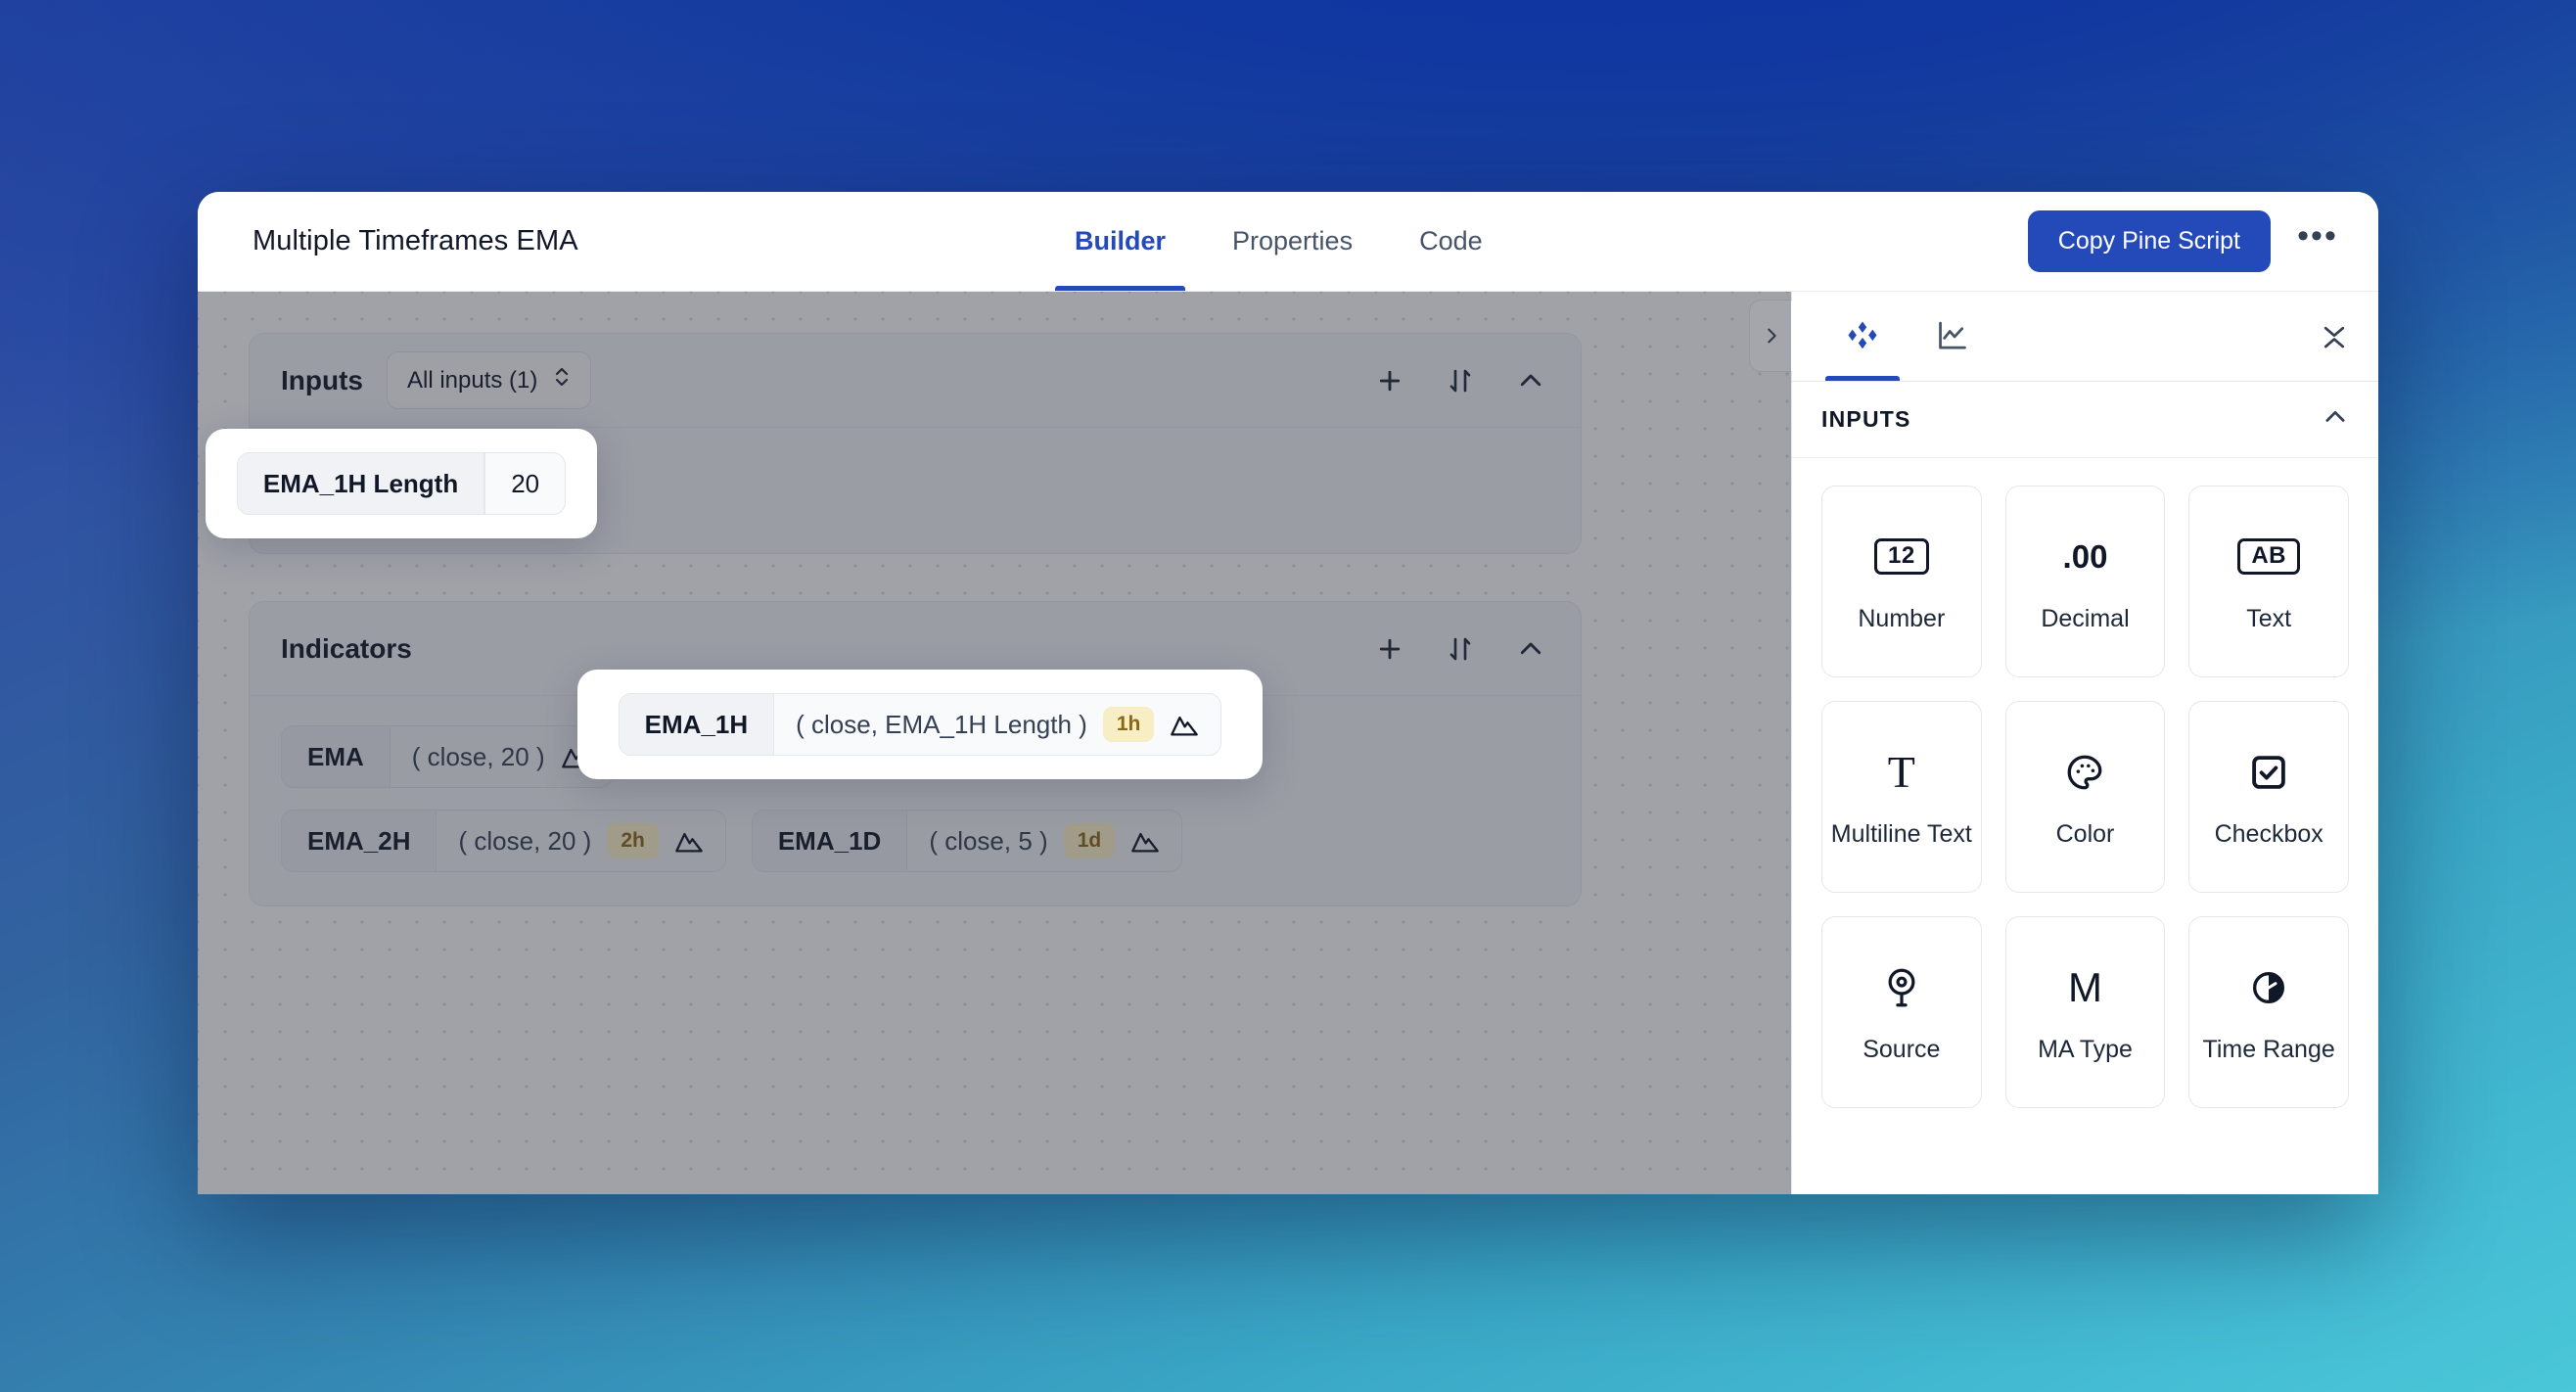  Describe the element at coordinates (2085, 834) in the screenshot. I see `tile-label: Color` at that location.